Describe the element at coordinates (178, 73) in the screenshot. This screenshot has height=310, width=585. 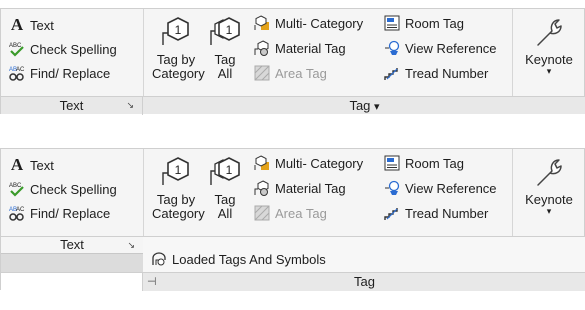
I see `tag-by-category-label-2: Category` at that location.